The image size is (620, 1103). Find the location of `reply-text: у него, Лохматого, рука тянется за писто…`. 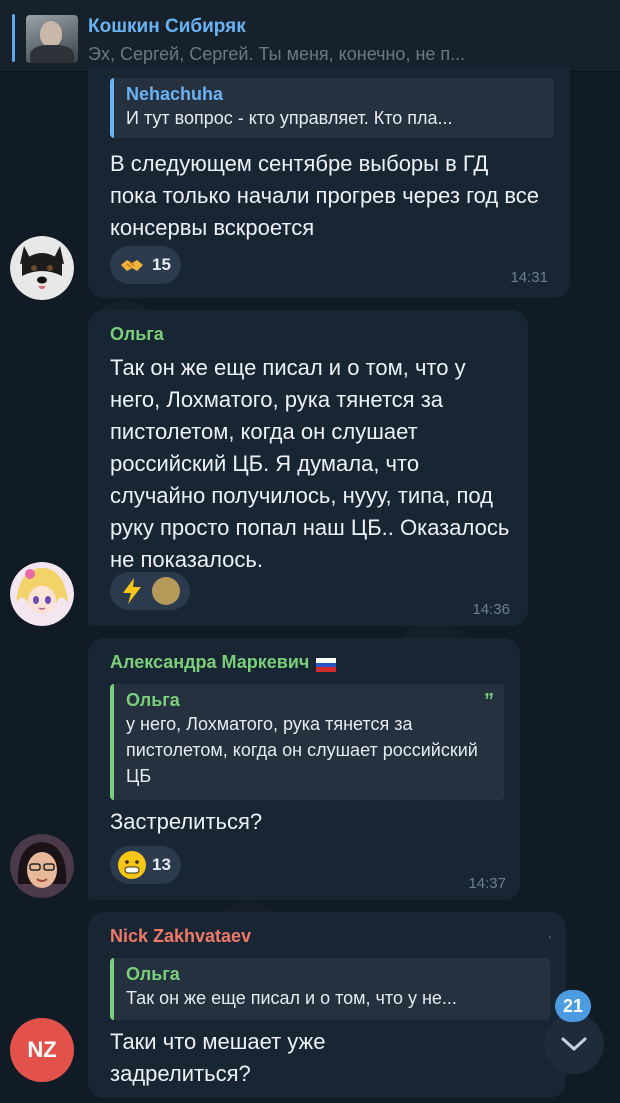

reply-text: у него, Лохматого, рука тянется за писто… is located at coordinates (302, 750).